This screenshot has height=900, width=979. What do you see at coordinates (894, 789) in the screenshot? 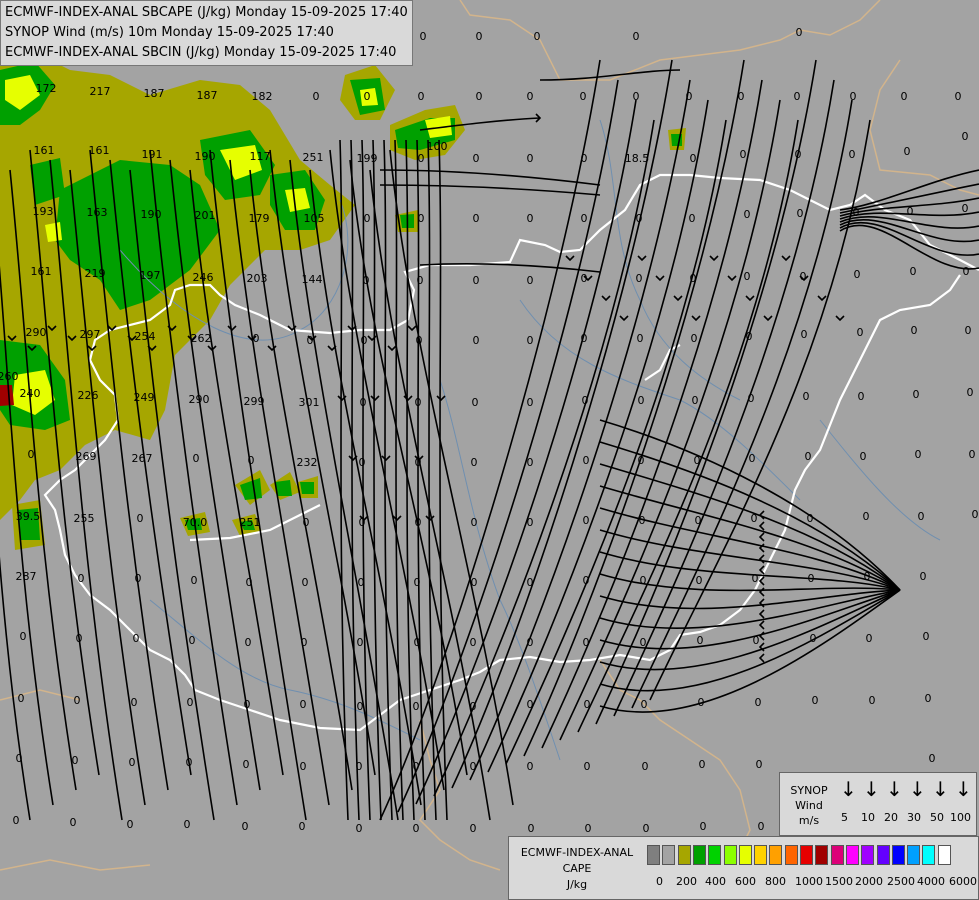
I see `wind-arrow-icon: ↓` at bounding box center [894, 789].